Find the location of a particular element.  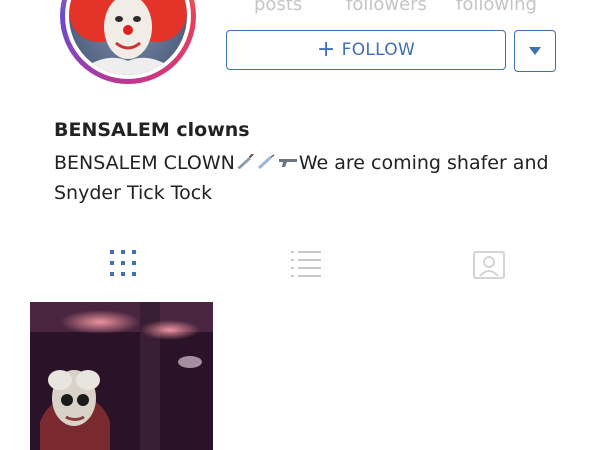

post-thumbnail is located at coordinates (121, 376).